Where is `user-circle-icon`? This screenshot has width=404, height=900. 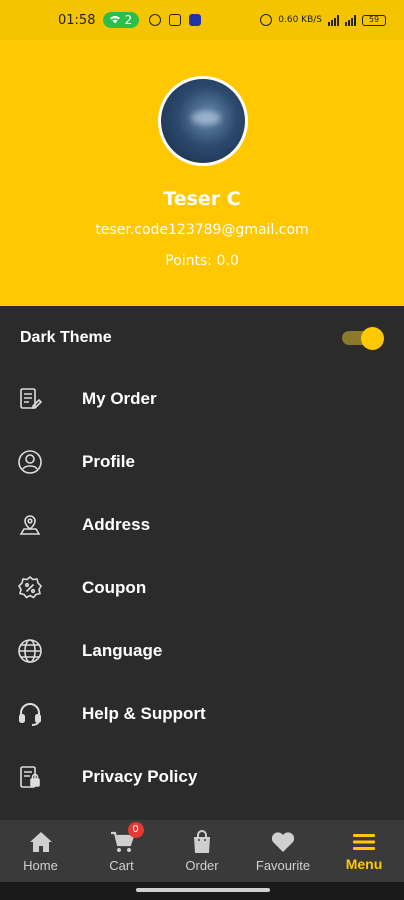 user-circle-icon is located at coordinates (30, 462).